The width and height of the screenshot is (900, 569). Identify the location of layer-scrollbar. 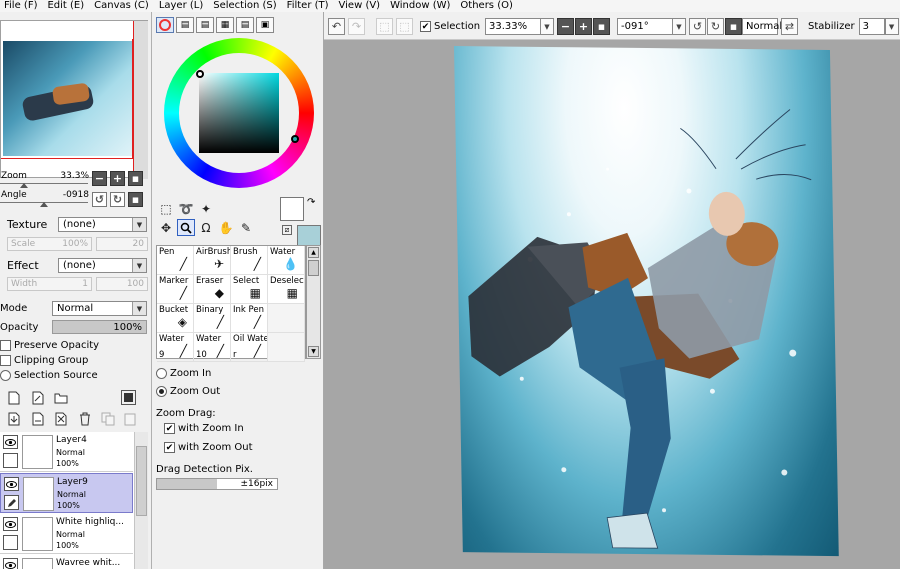
(141, 500).